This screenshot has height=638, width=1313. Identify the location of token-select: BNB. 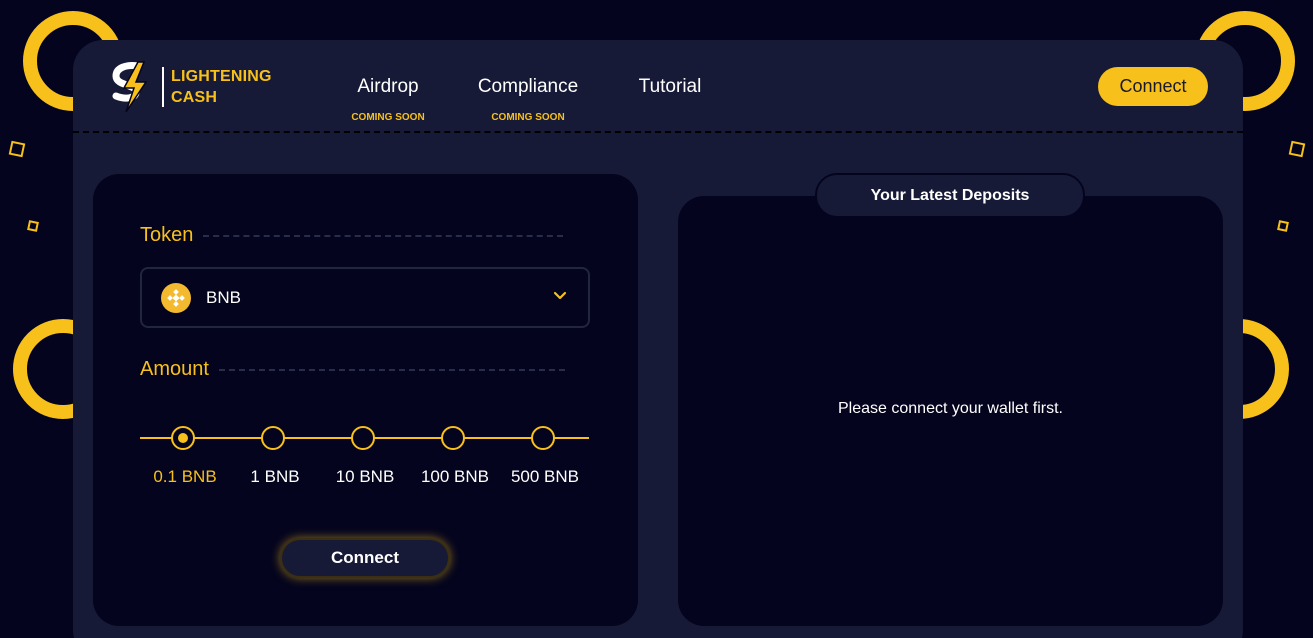
(365, 297).